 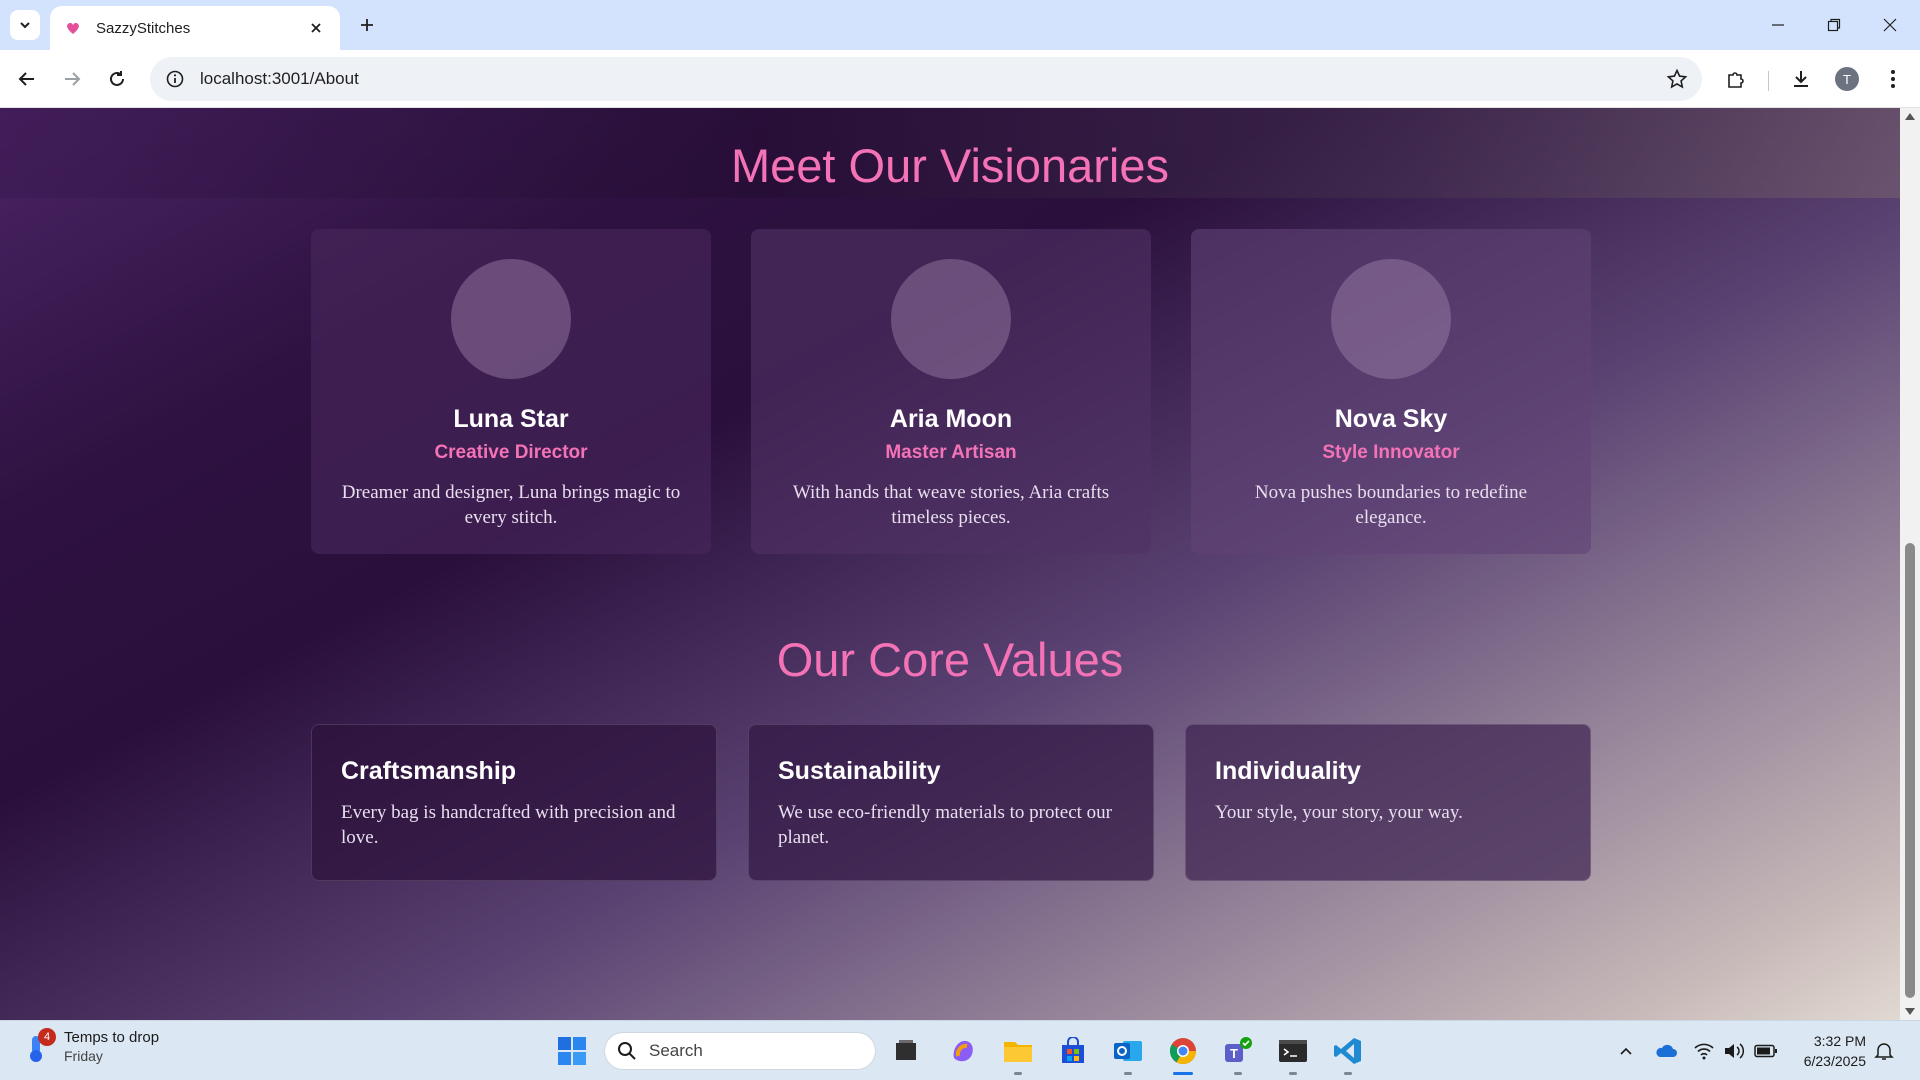 I want to click on show-hidden-icons-button, so click(x=1626, y=1051).